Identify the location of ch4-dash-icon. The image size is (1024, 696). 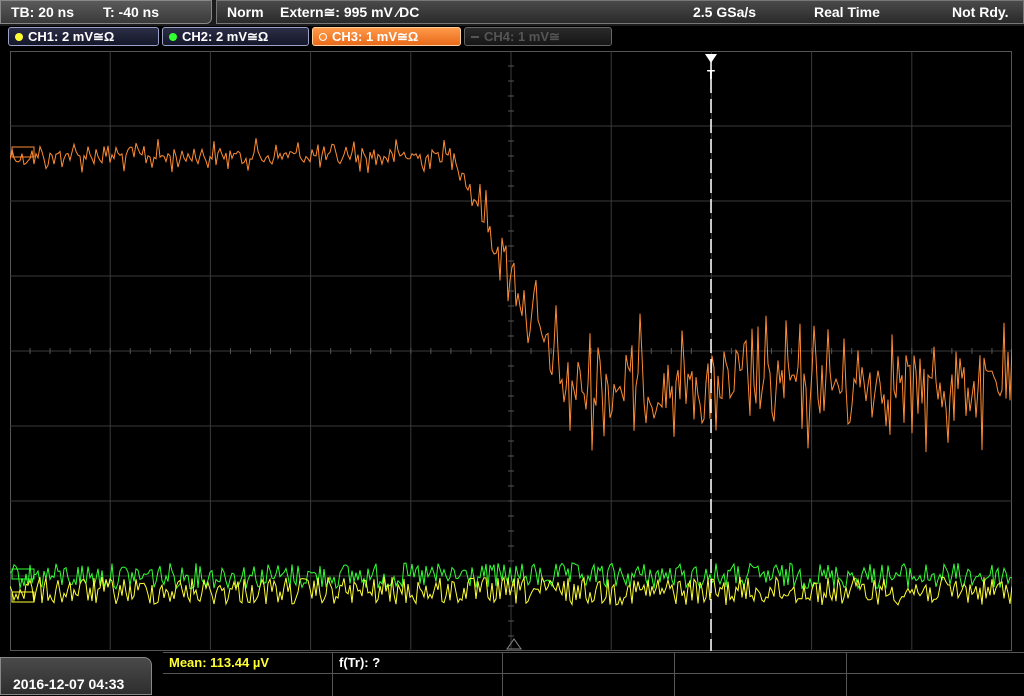
(475, 37).